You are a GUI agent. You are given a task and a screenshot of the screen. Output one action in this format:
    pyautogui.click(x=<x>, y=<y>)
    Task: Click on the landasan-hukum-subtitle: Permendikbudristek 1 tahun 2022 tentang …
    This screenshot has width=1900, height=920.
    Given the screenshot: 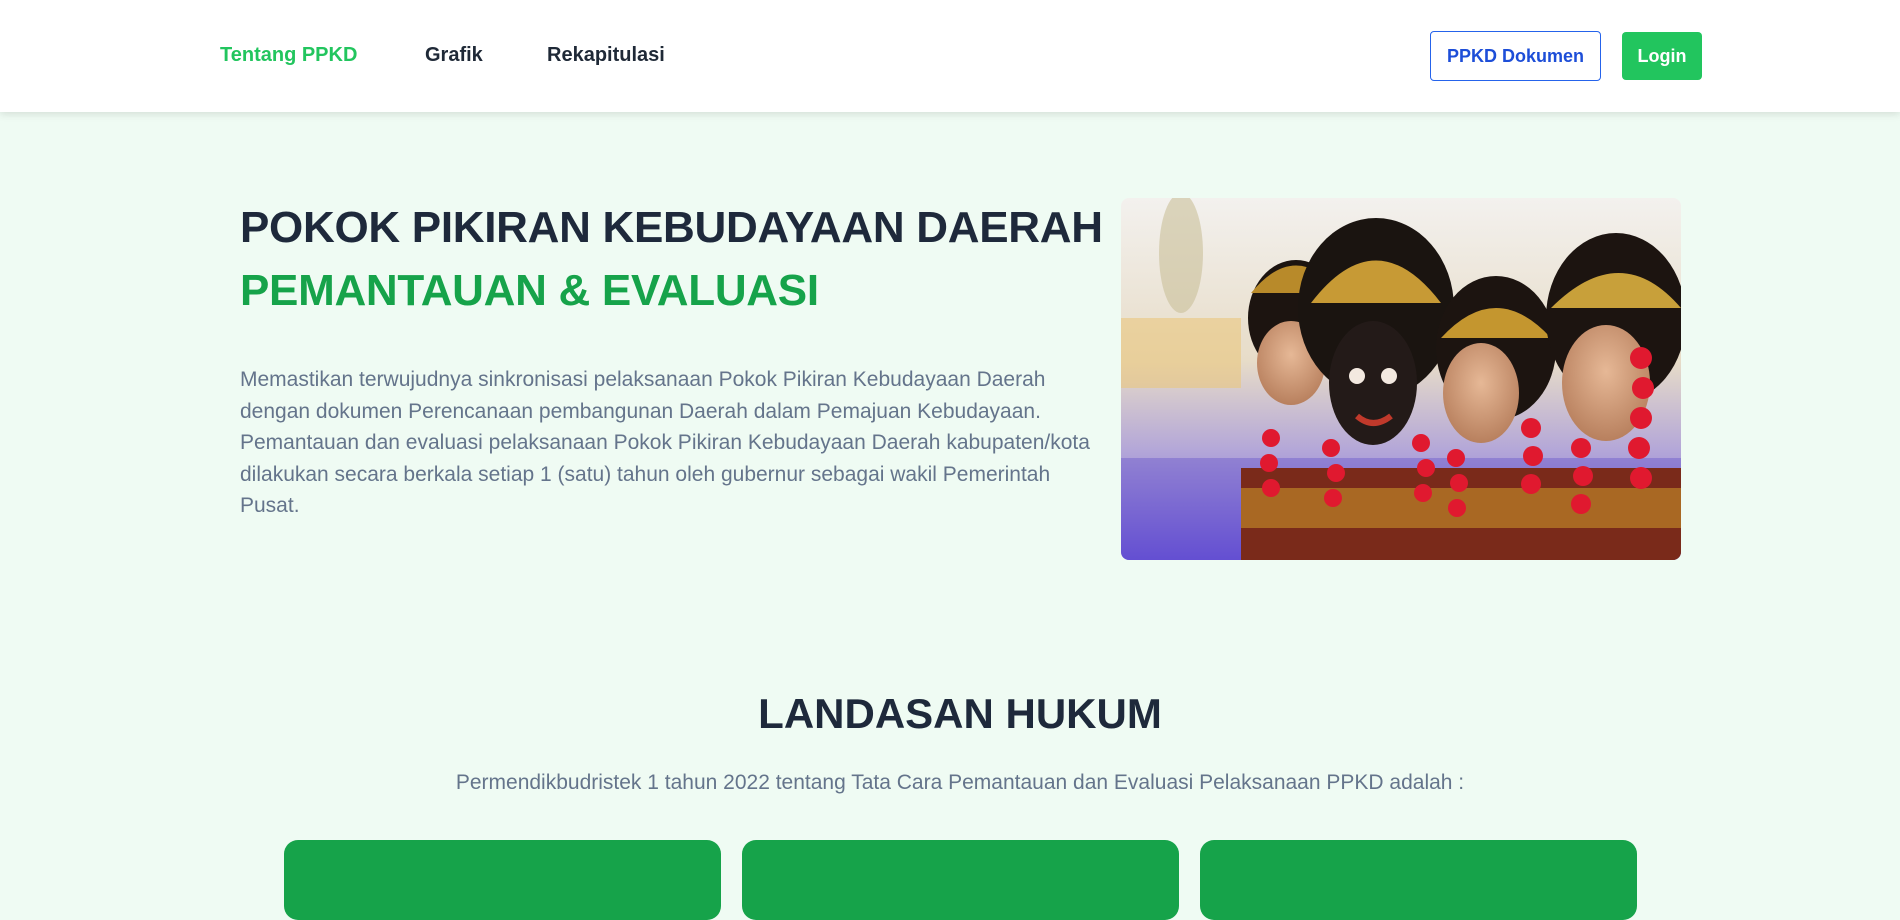 What is the action you would take?
    pyautogui.click(x=960, y=782)
    